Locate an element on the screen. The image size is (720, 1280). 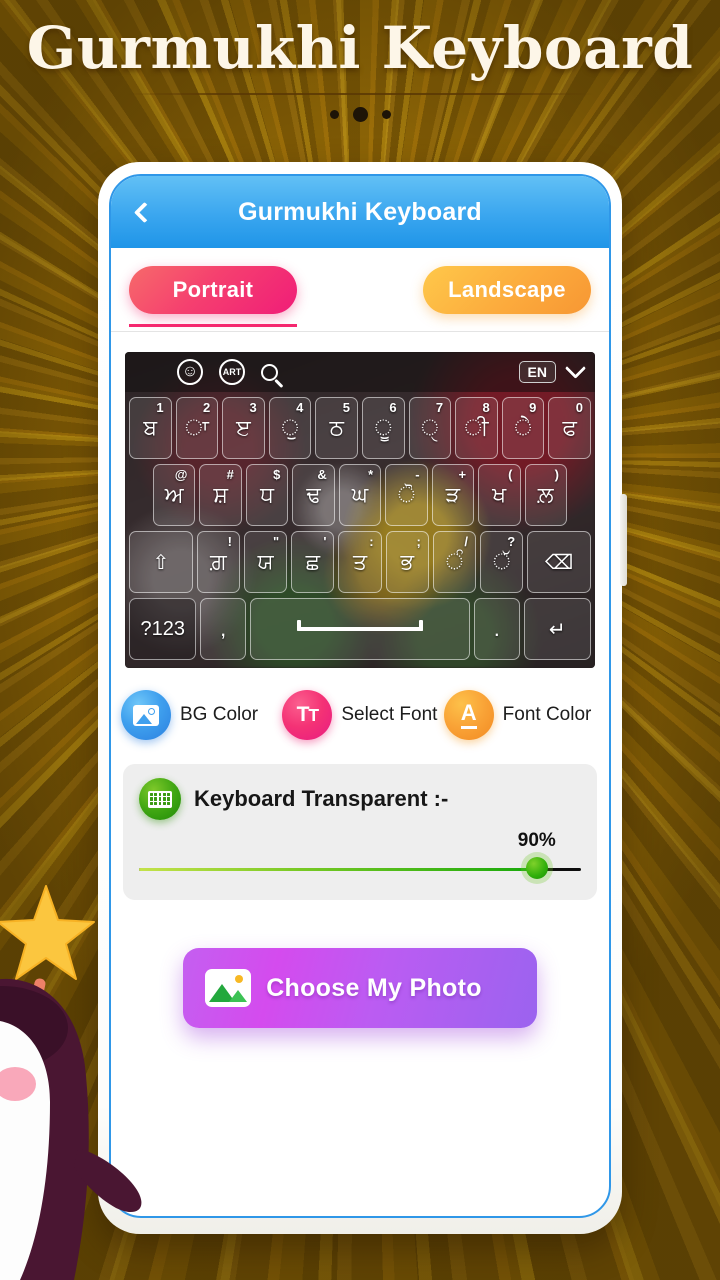
art-icon: ART is located at coordinates (232, 372).